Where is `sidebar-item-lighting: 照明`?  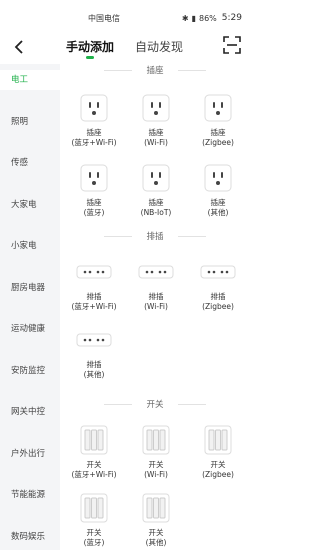
sidebar-item-lighting: 照明 is located at coordinates (30, 122).